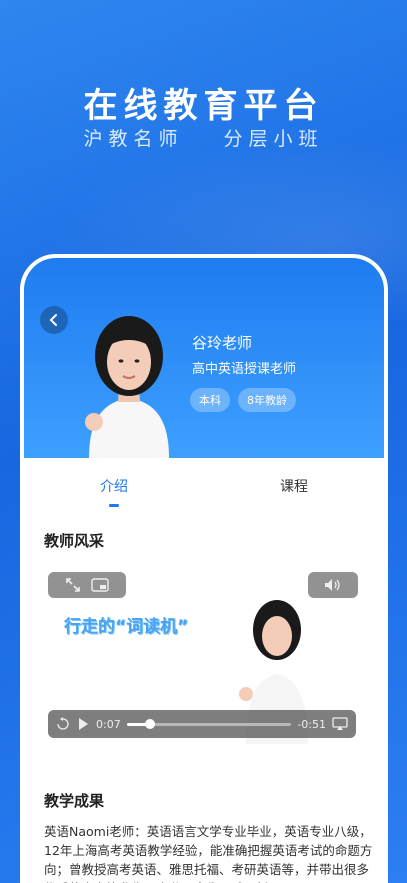 The width and height of the screenshot is (407, 883). I want to click on replay-15-icon, so click(63, 724).